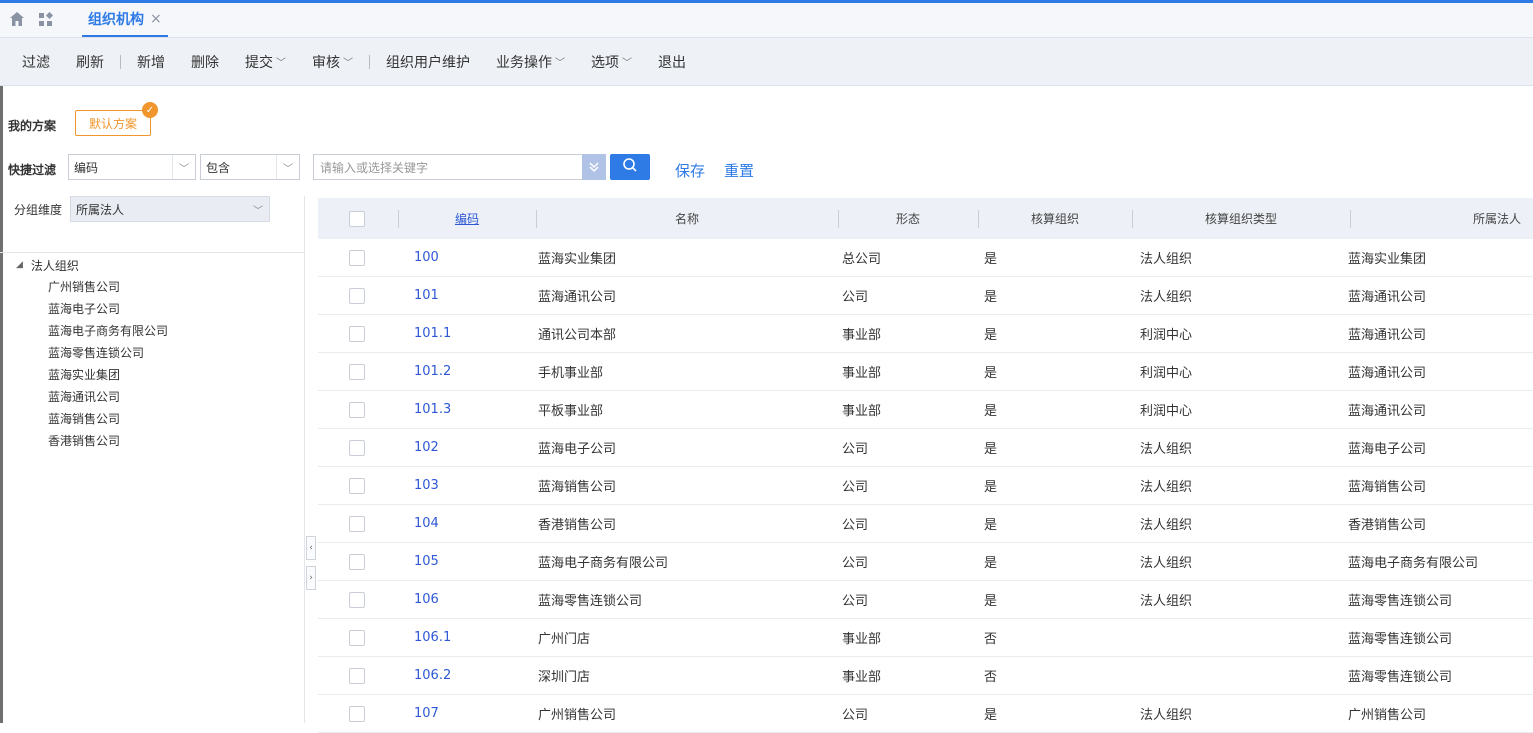 The height and width of the screenshot is (733, 1533). Describe the element at coordinates (432, 371) in the screenshot. I see `cell-code: 101.2` at that location.